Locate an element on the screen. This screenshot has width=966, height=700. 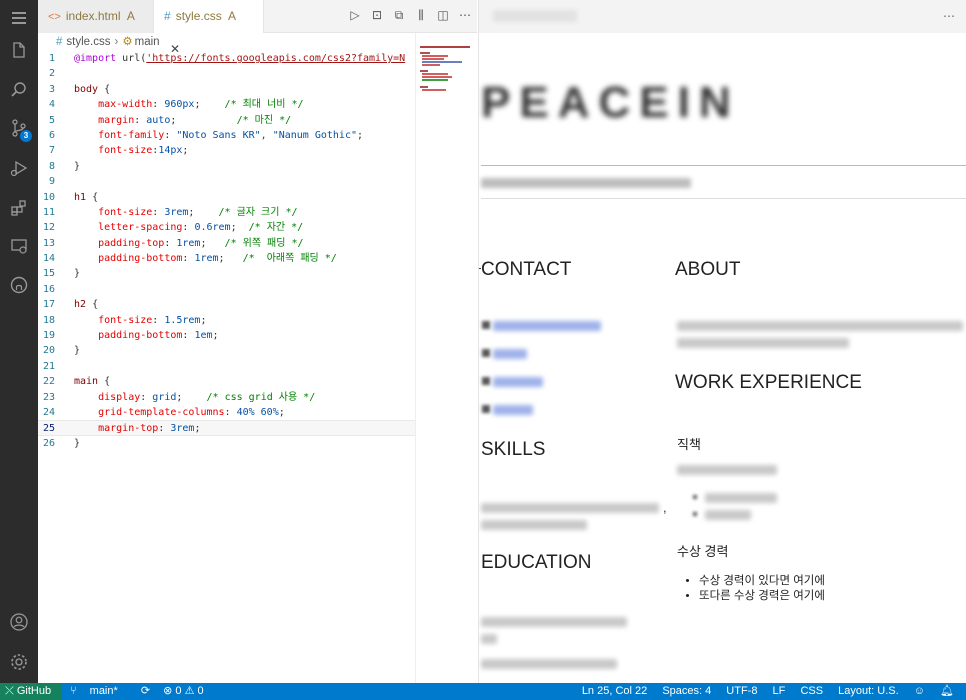
code-line: 8} is located at coordinates (226, 166).